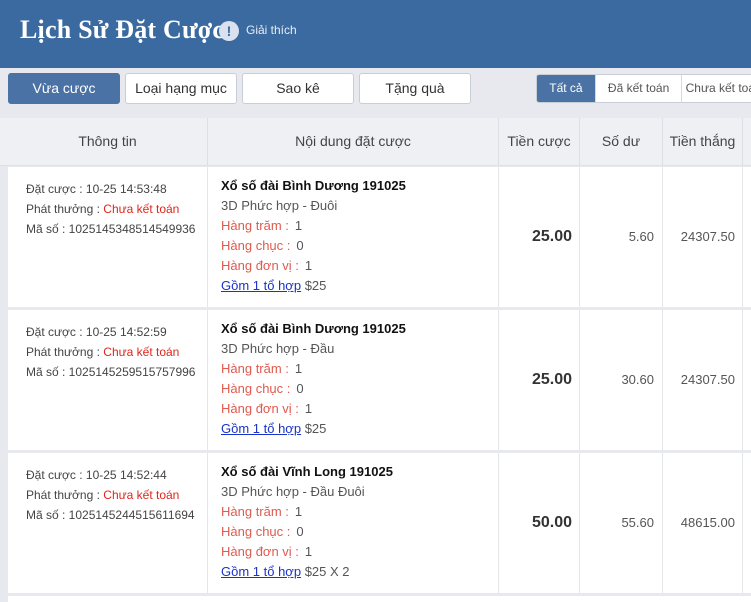  Describe the element at coordinates (539, 523) in the screenshot. I see `stake-value: 50.00` at that location.